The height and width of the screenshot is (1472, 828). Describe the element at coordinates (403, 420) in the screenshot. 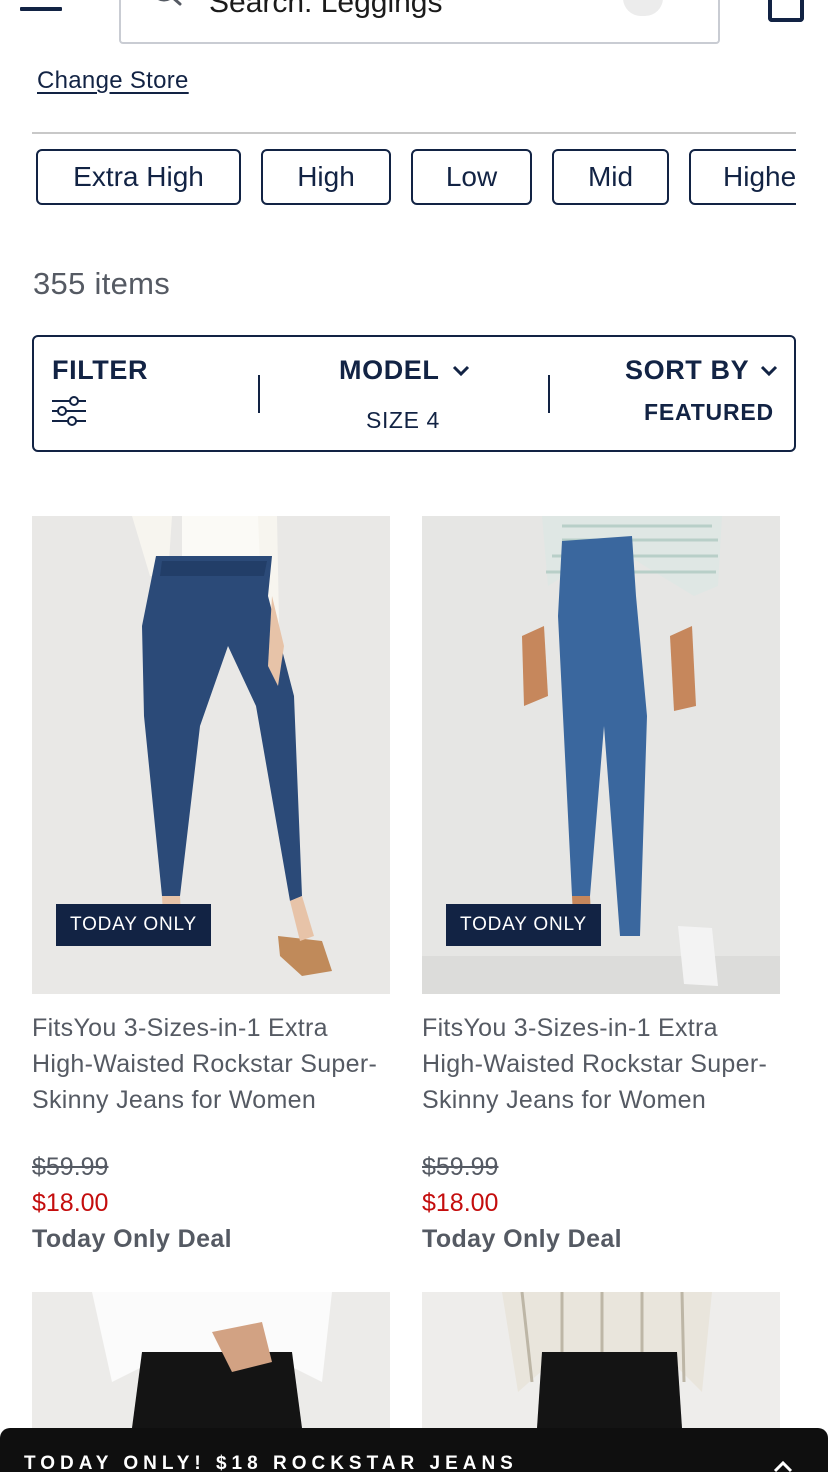

I see `model-value: SIZE 4` at that location.